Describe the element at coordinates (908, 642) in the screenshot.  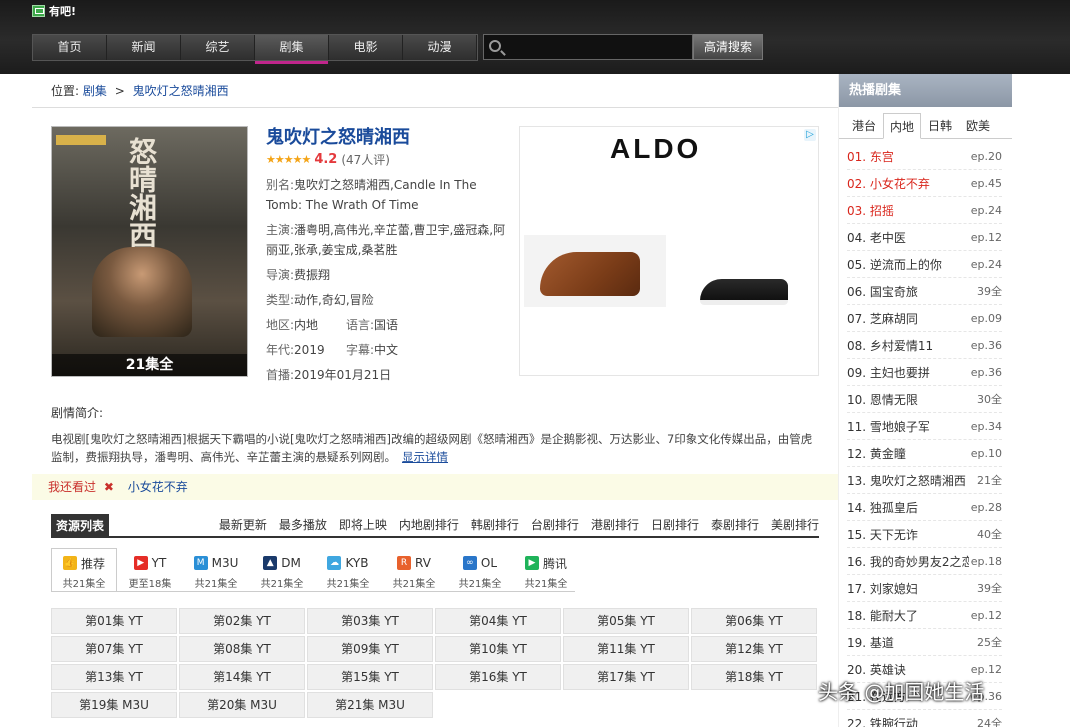
I see `rank-name: 19. 基道` at that location.